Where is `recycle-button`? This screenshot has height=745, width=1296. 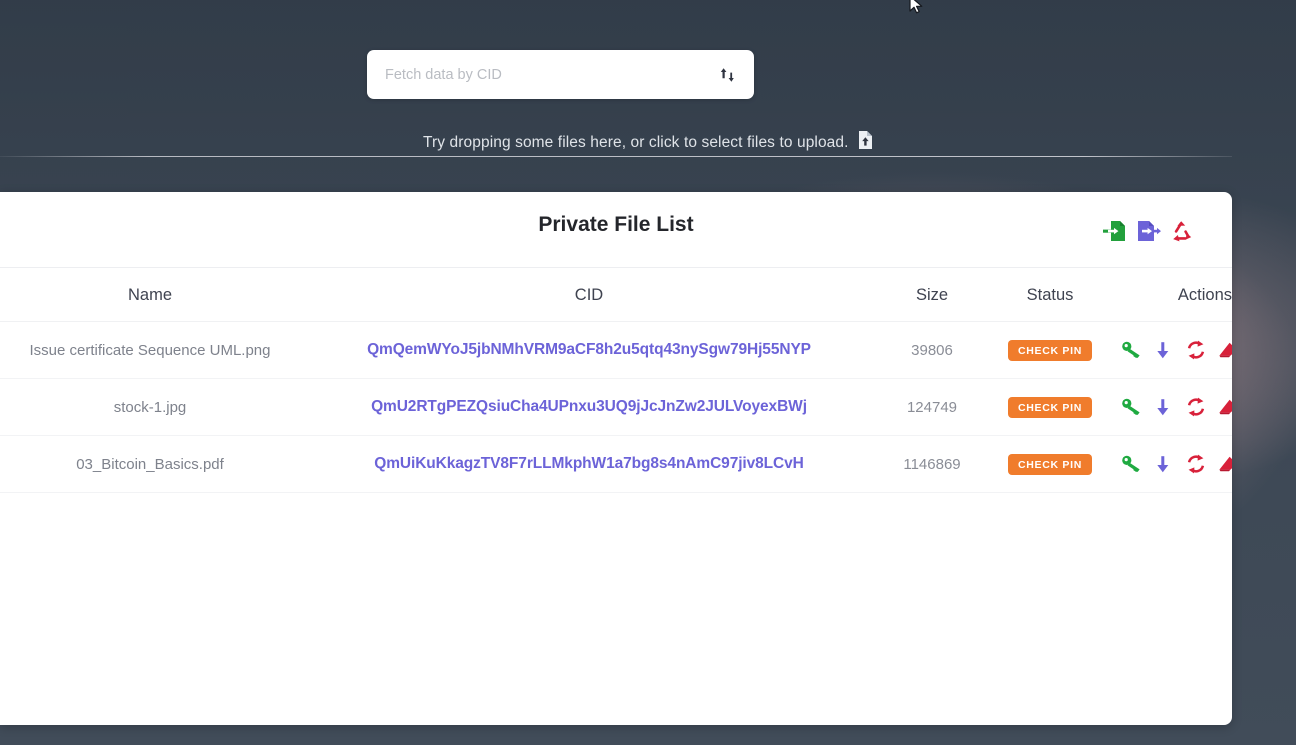 recycle-button is located at coordinates (1181, 231).